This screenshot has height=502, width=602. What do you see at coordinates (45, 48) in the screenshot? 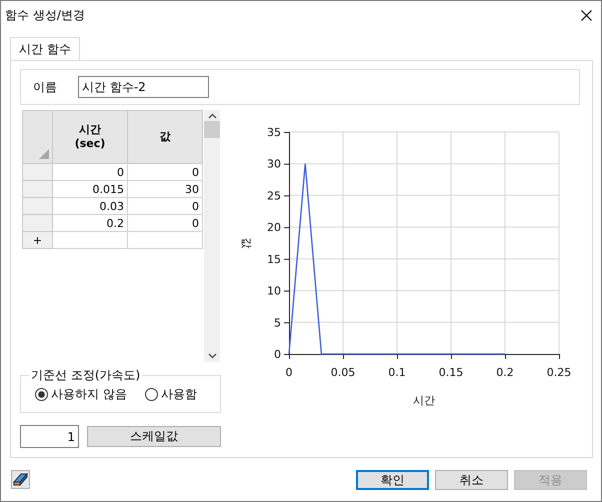
I see `tab: 시간 함수` at bounding box center [45, 48].